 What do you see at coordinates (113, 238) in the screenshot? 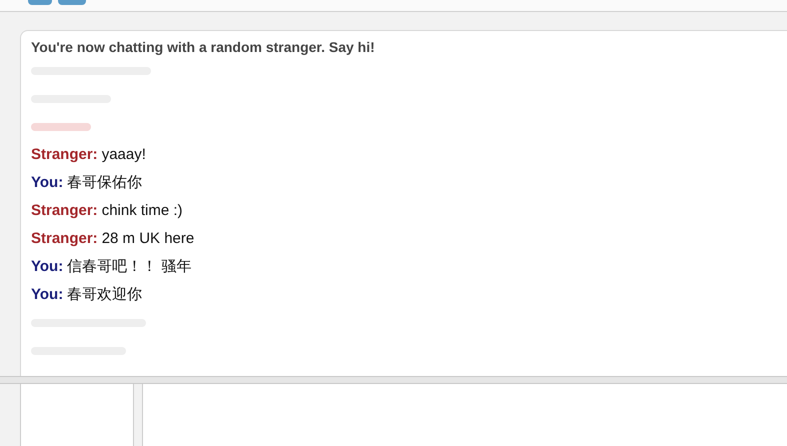
I see `chat-message: Stranger: 28 m UK here` at bounding box center [113, 238].